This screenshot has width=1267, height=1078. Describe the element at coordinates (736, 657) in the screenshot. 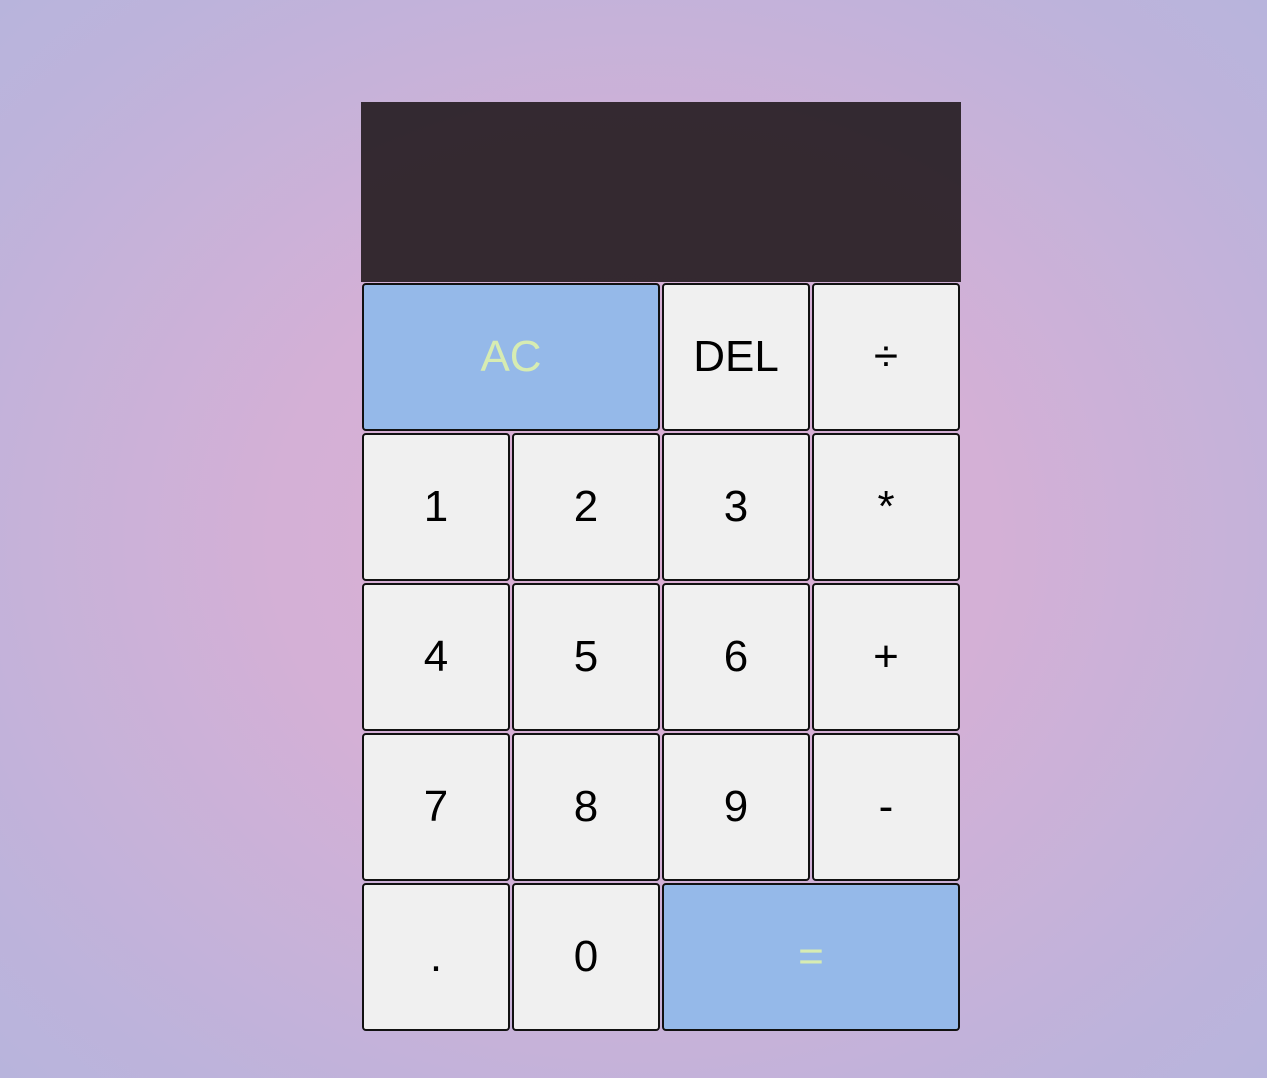

I see `digit-6-button: 6` at that location.